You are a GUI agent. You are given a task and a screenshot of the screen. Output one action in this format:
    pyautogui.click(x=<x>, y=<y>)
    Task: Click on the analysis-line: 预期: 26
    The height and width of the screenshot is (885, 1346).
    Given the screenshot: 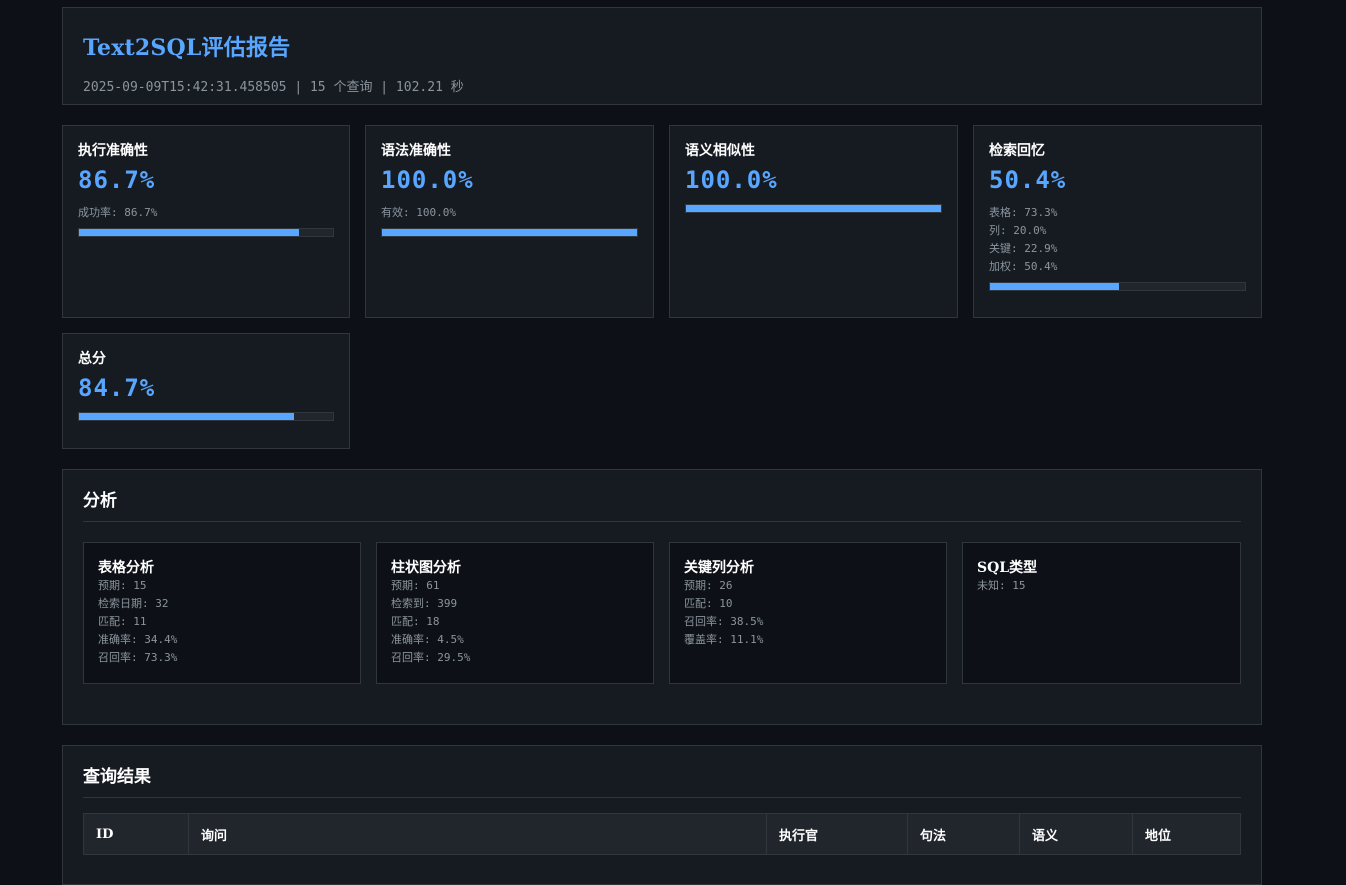 What is the action you would take?
    pyautogui.click(x=708, y=585)
    